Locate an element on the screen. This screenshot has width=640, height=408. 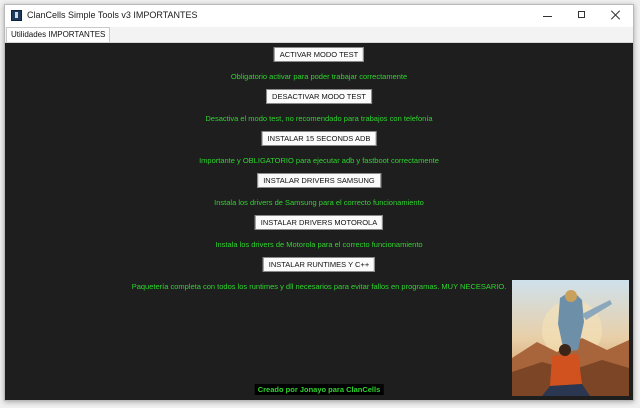
maximize-button is located at coordinates (582, 16).